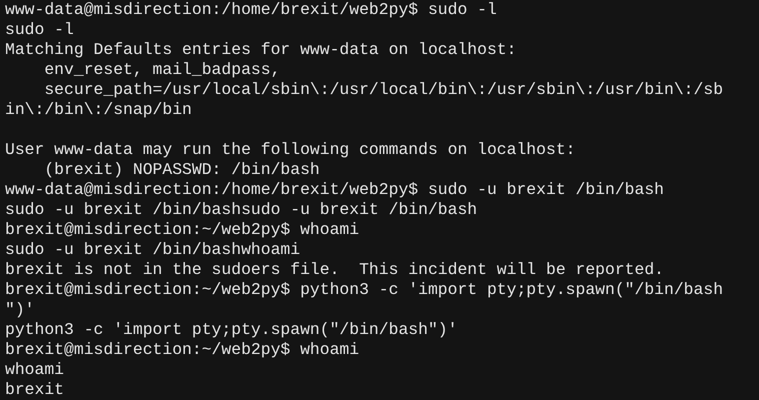 The height and width of the screenshot is (400, 759). Describe the element at coordinates (98, 110) in the screenshot. I see `terminal-line: in\:/bin\:/snap/bin` at that location.